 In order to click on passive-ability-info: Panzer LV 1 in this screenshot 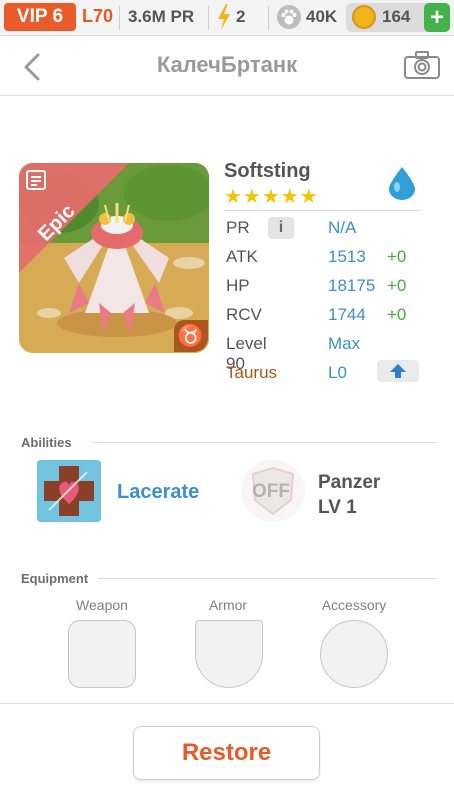, I will do `click(349, 495)`.